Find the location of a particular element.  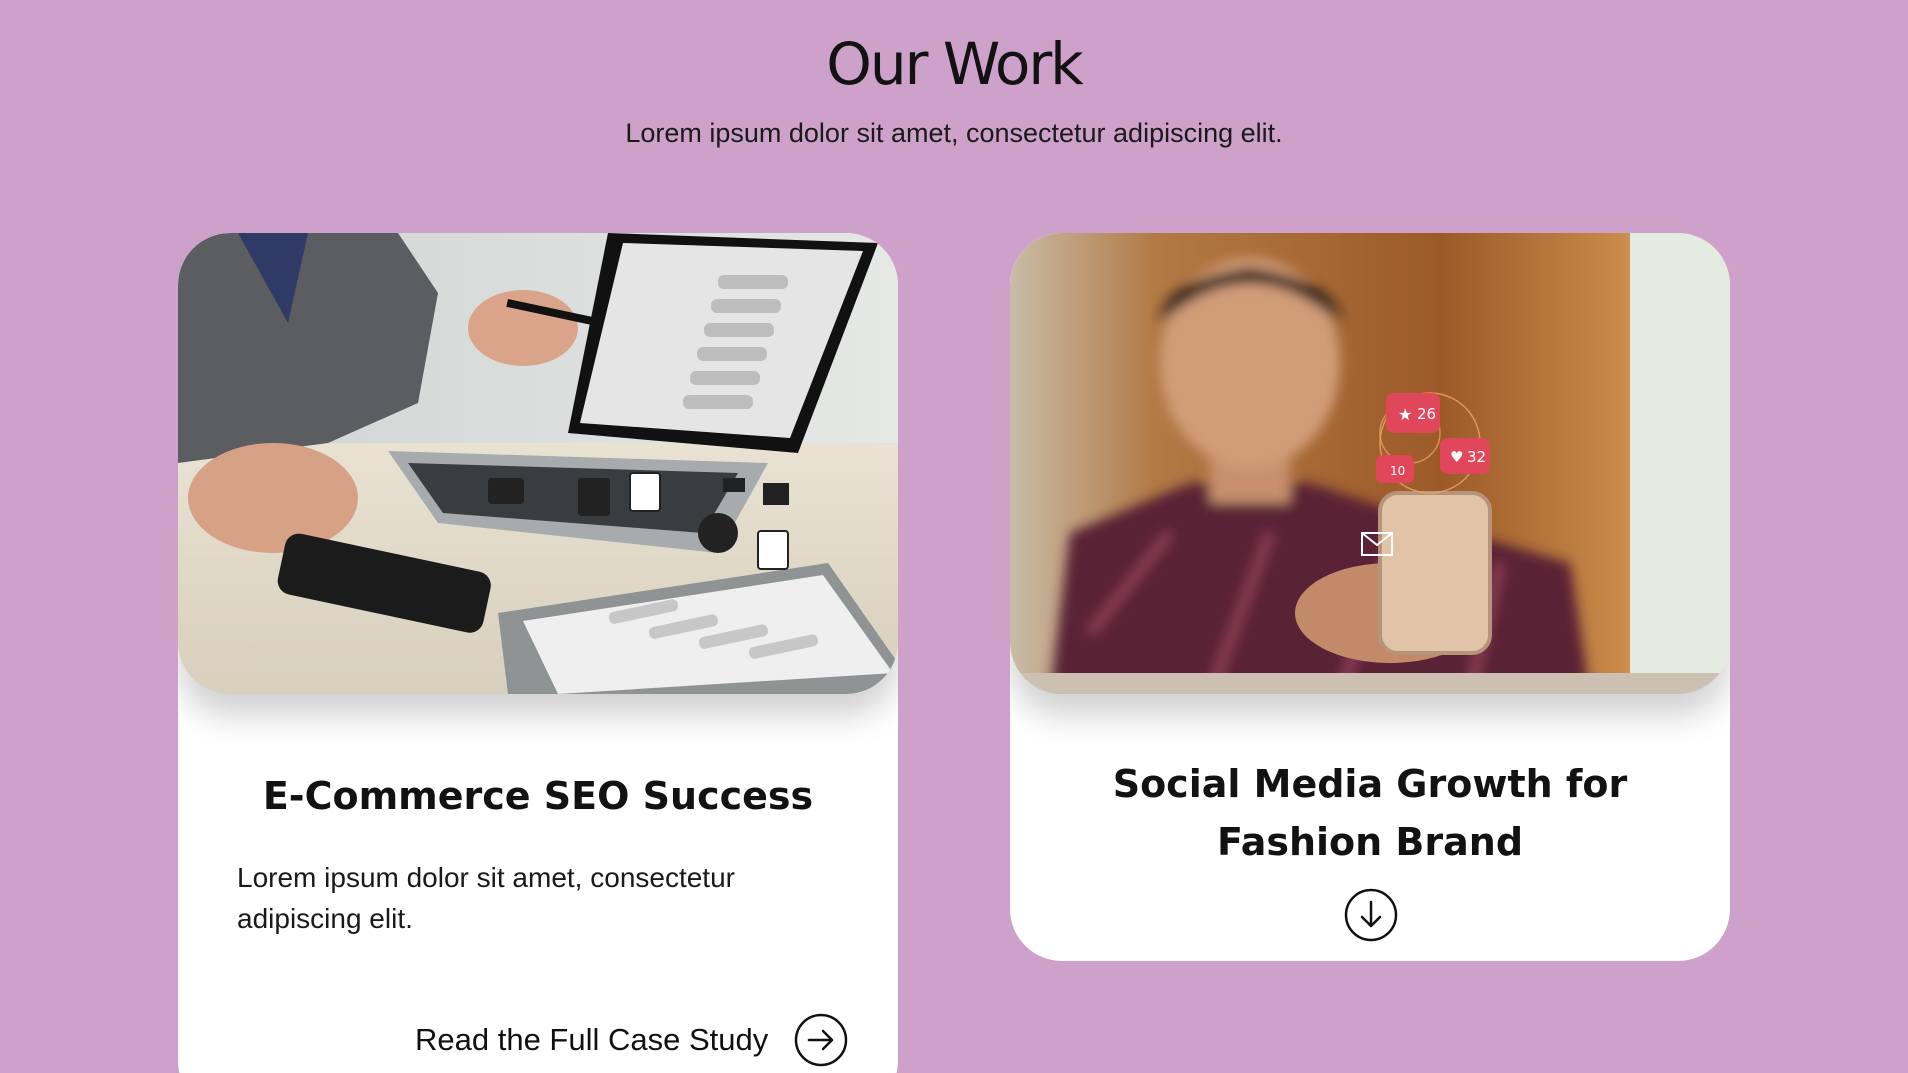

arrow-right-circle-icon is located at coordinates (821, 1040).